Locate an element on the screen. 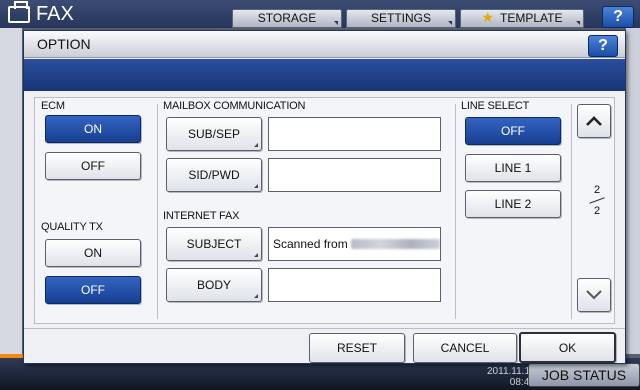 The image size is (640, 390). subject-field: Scanned from is located at coordinates (354, 244).